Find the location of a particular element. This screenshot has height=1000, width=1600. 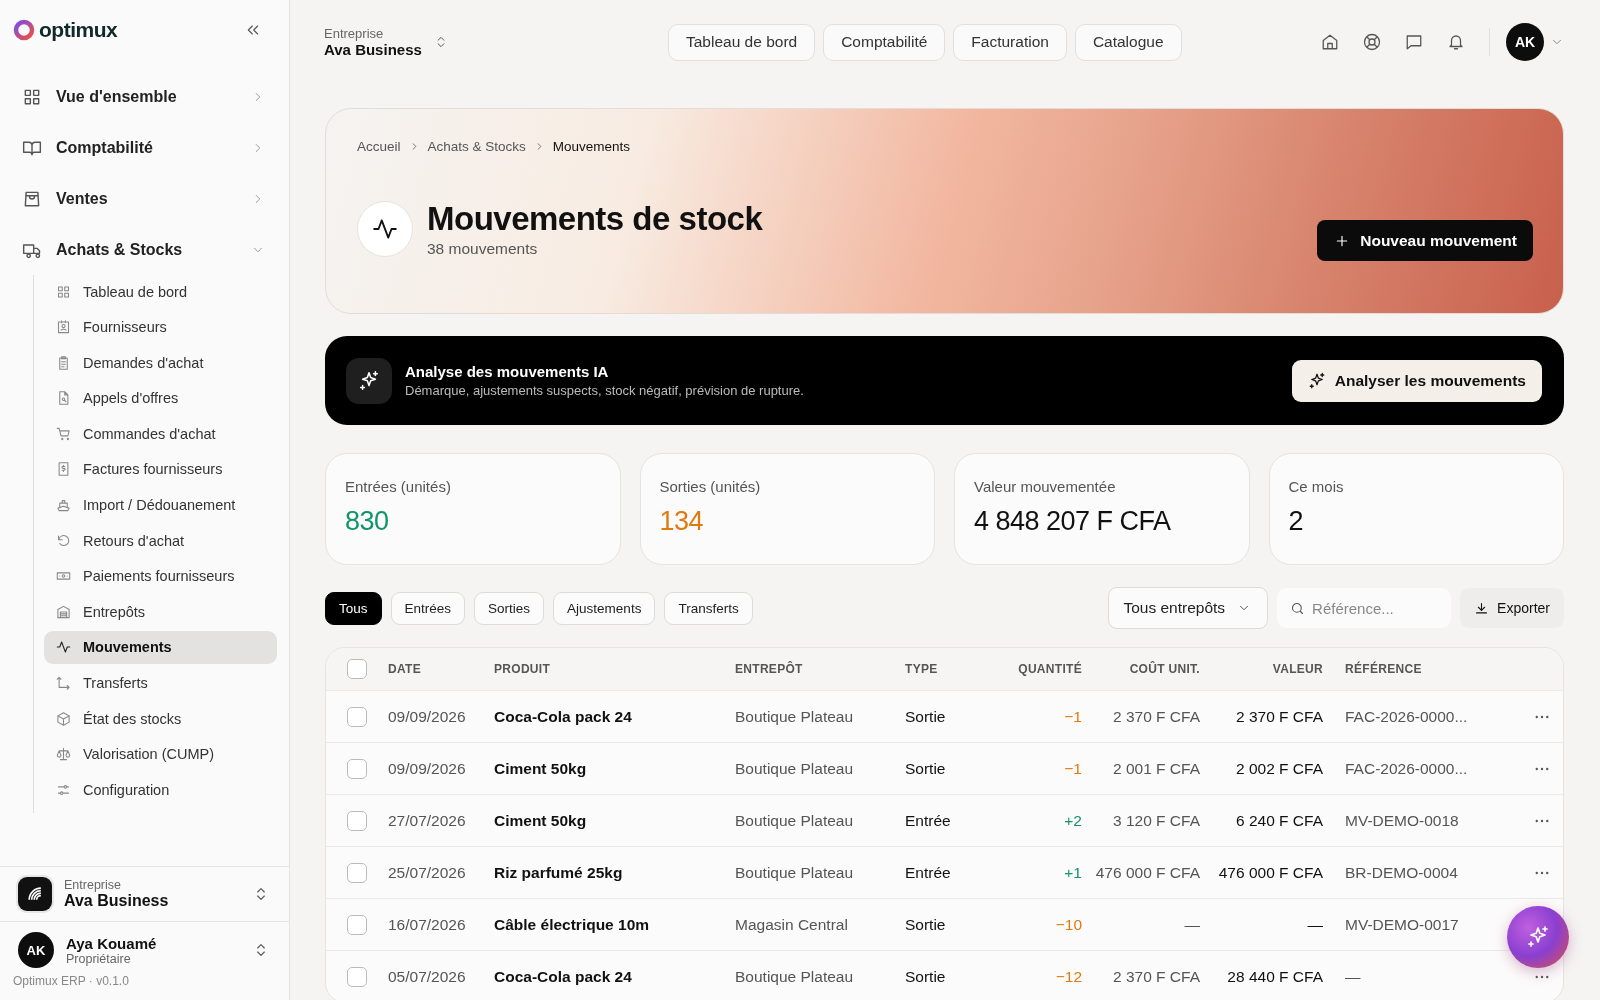

corner-arrows-icon is located at coordinates (63, 683).